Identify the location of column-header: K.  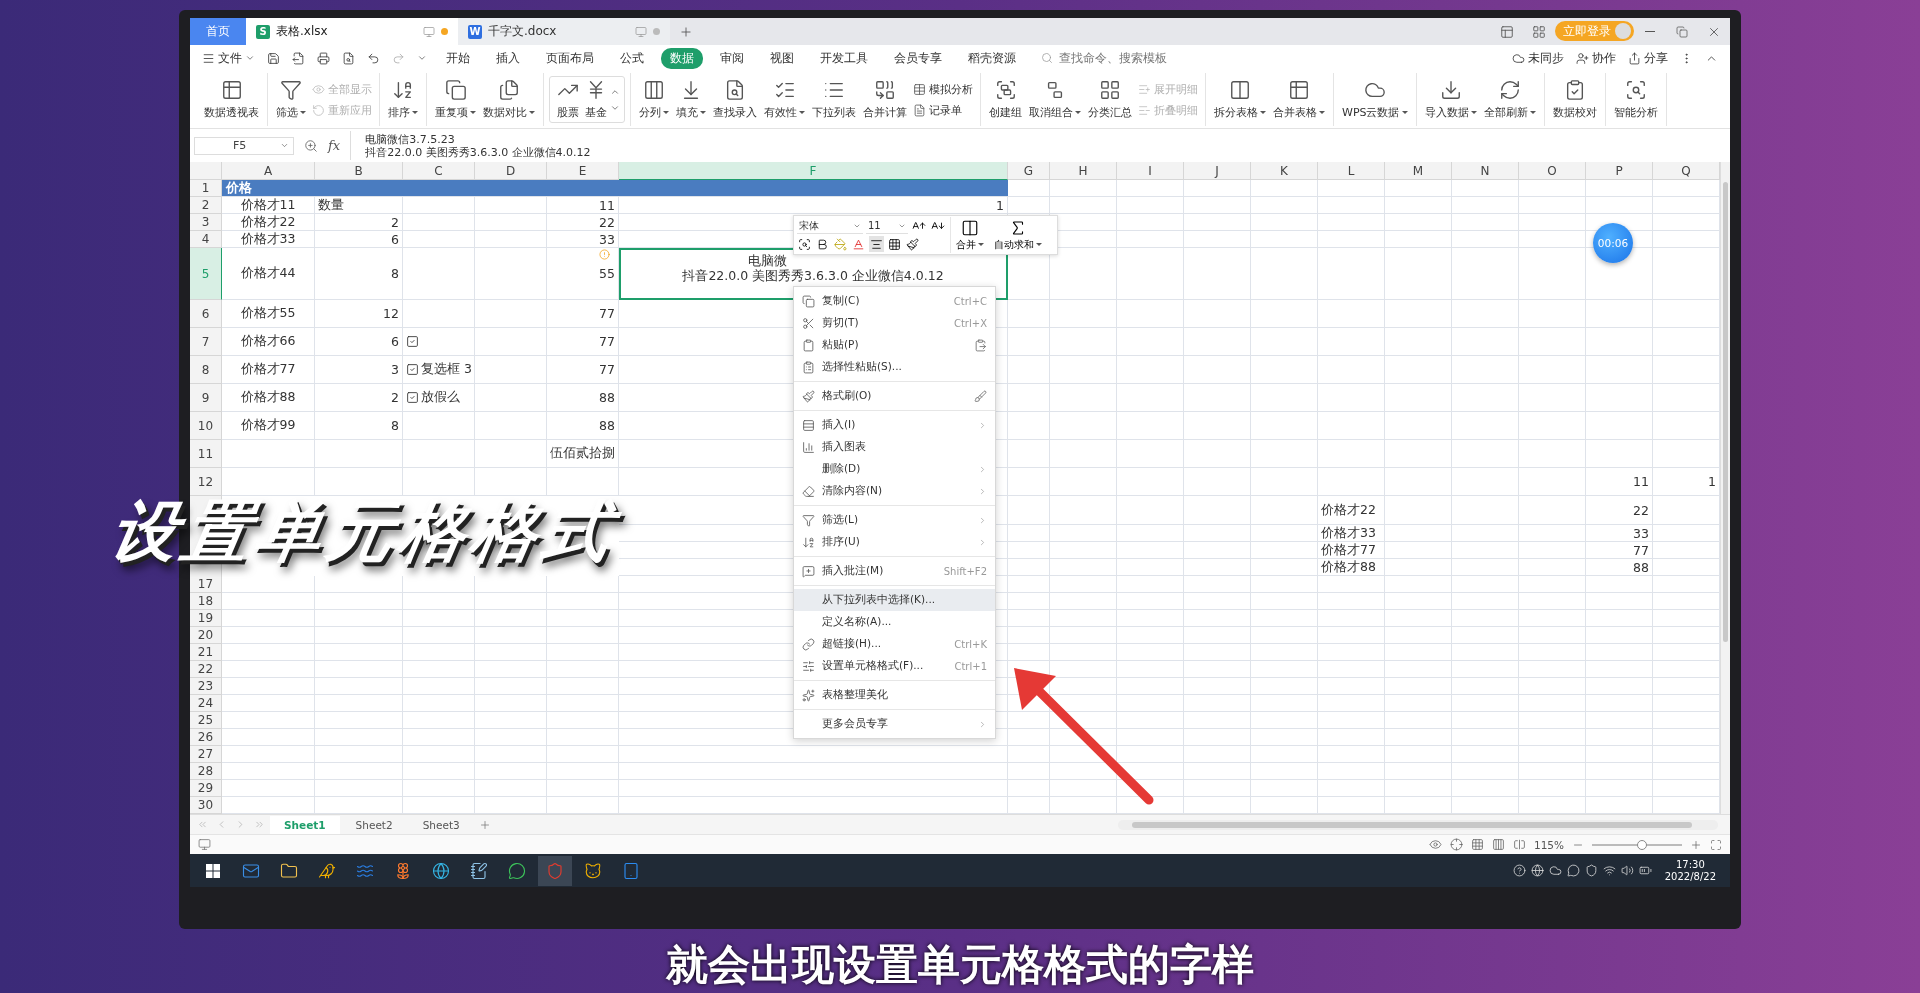
(1284, 171).